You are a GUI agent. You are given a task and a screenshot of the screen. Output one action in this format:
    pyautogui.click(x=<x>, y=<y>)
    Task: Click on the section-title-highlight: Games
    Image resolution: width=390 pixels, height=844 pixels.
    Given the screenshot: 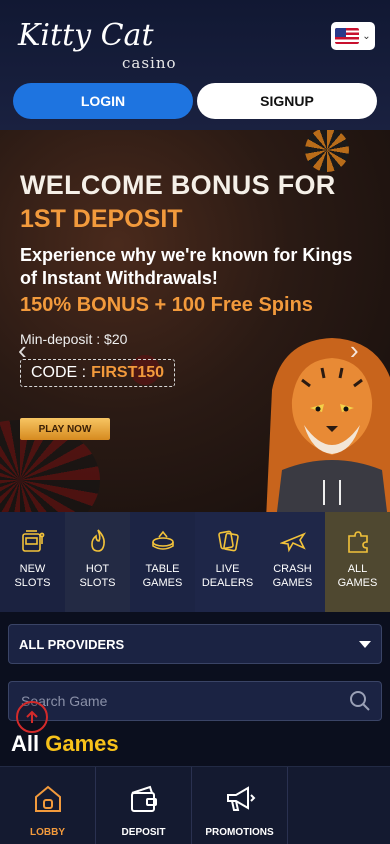 What is the action you would take?
    pyautogui.click(x=82, y=743)
    